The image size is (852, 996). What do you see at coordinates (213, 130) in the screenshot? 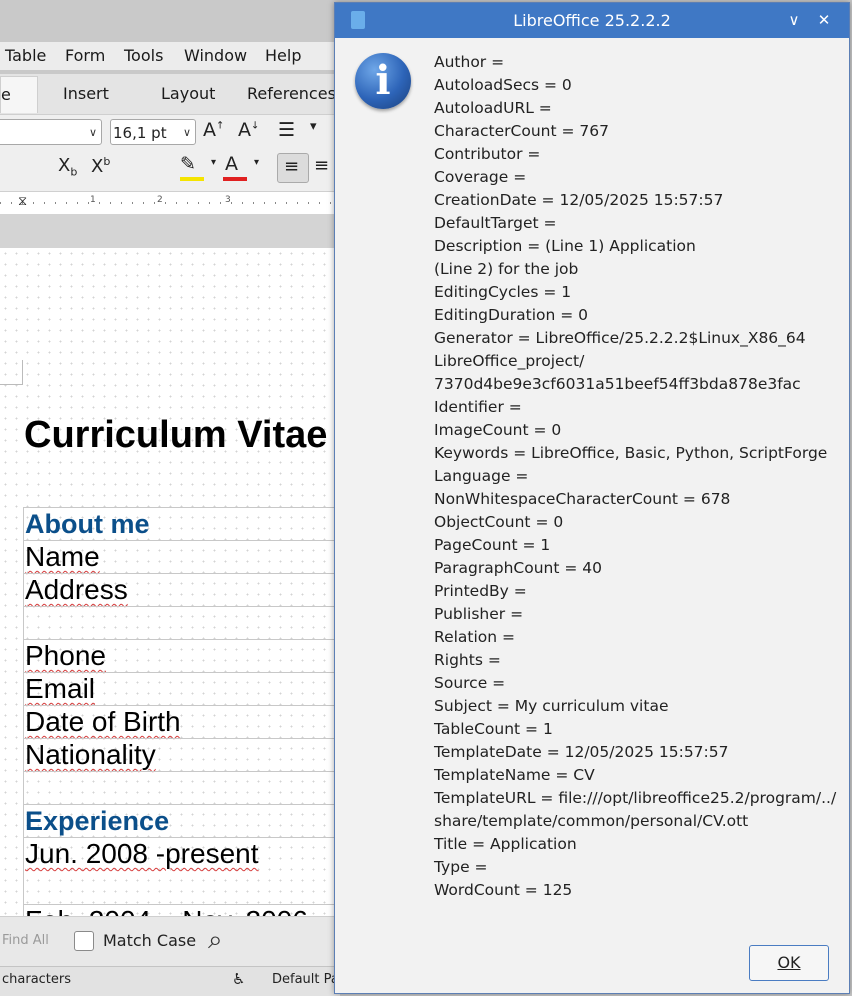
I see `grow-font-icon: A↑` at bounding box center [213, 130].